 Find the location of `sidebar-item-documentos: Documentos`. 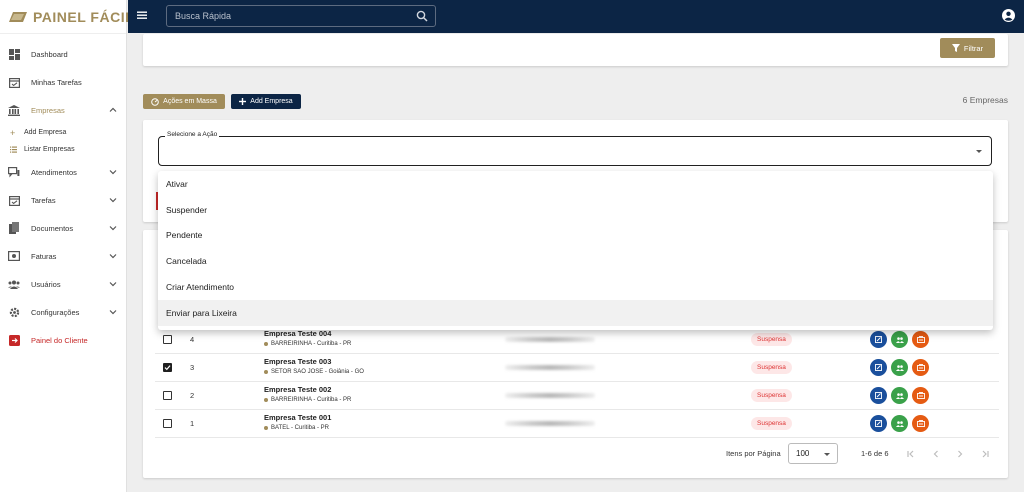

sidebar-item-documentos: Documentos is located at coordinates (63, 228).